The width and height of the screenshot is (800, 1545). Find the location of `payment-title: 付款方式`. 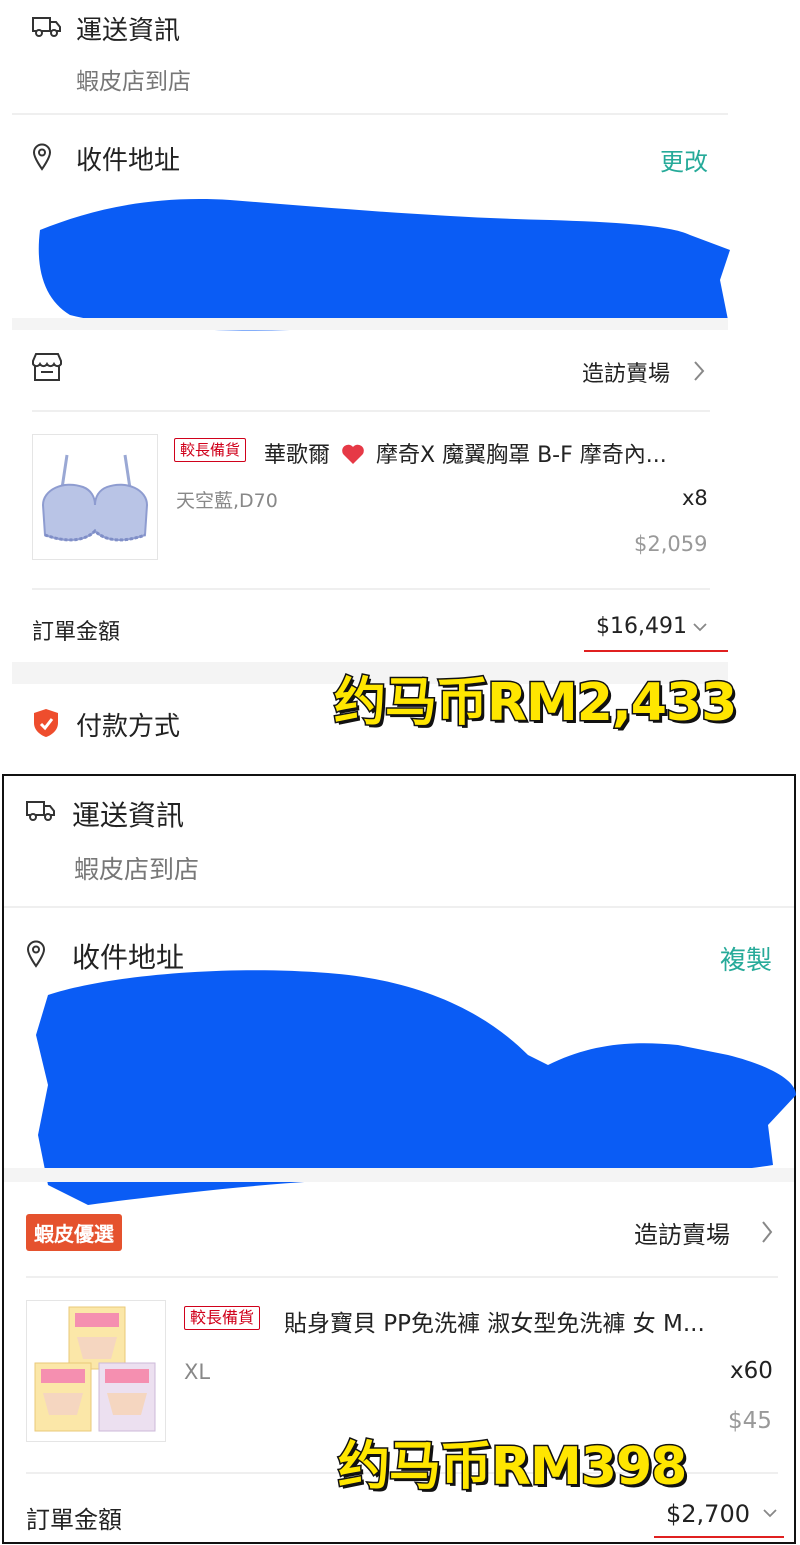

payment-title: 付款方式 is located at coordinates (128, 727).